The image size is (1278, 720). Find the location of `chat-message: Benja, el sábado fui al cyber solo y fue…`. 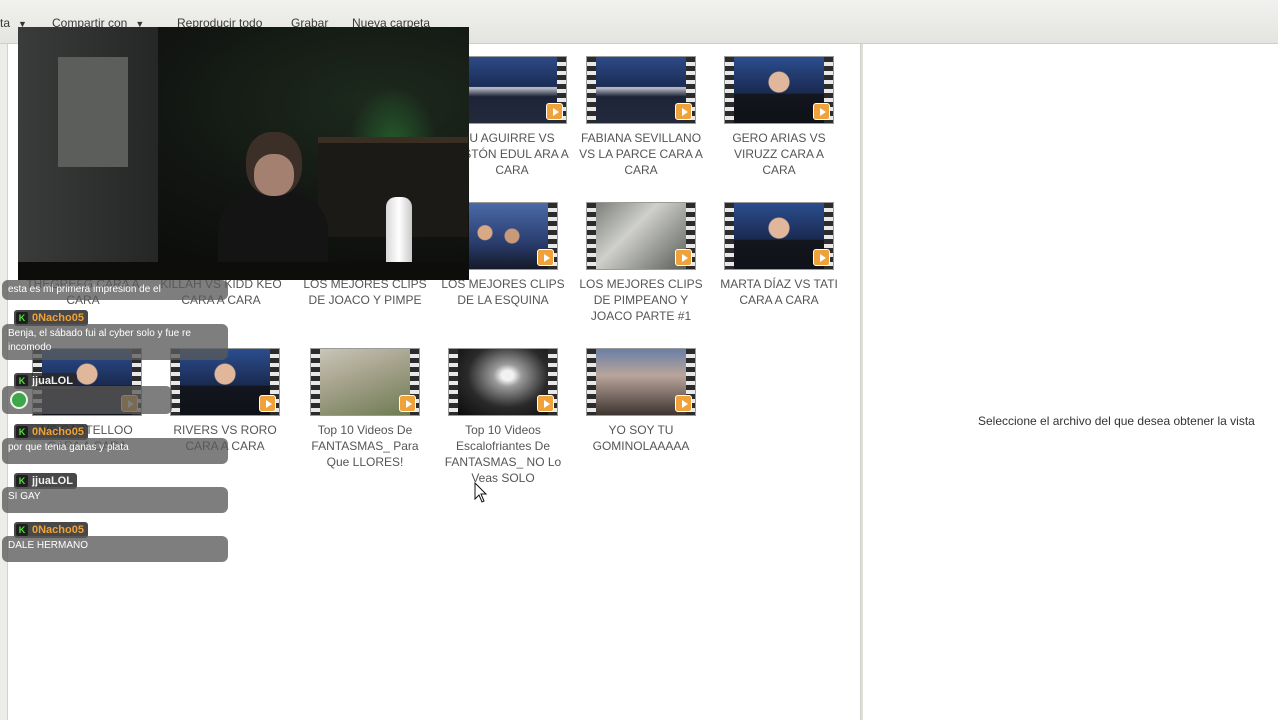

chat-message: Benja, el sábado fui al cyber solo y fue… is located at coordinates (115, 342).